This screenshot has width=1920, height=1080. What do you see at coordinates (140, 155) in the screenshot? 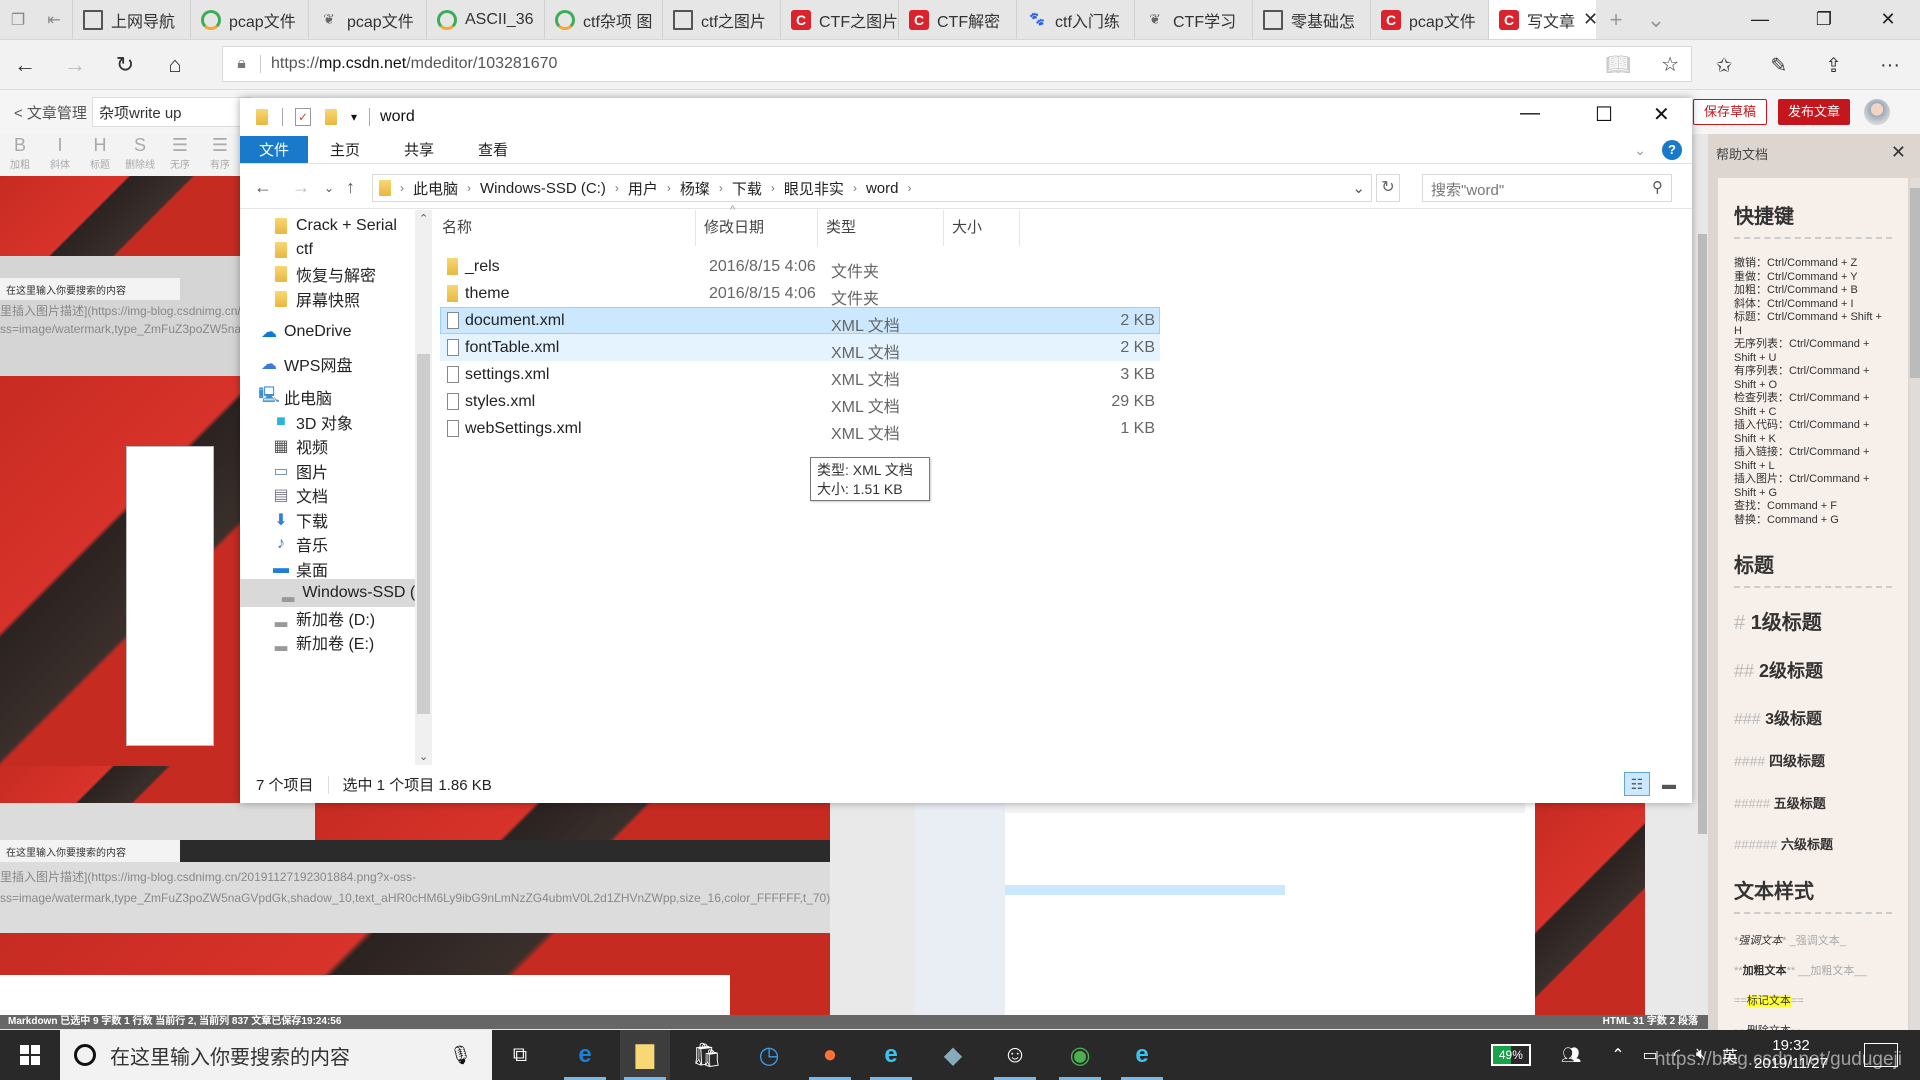
I see `toolbar-button-3: S 删除线` at bounding box center [140, 155].